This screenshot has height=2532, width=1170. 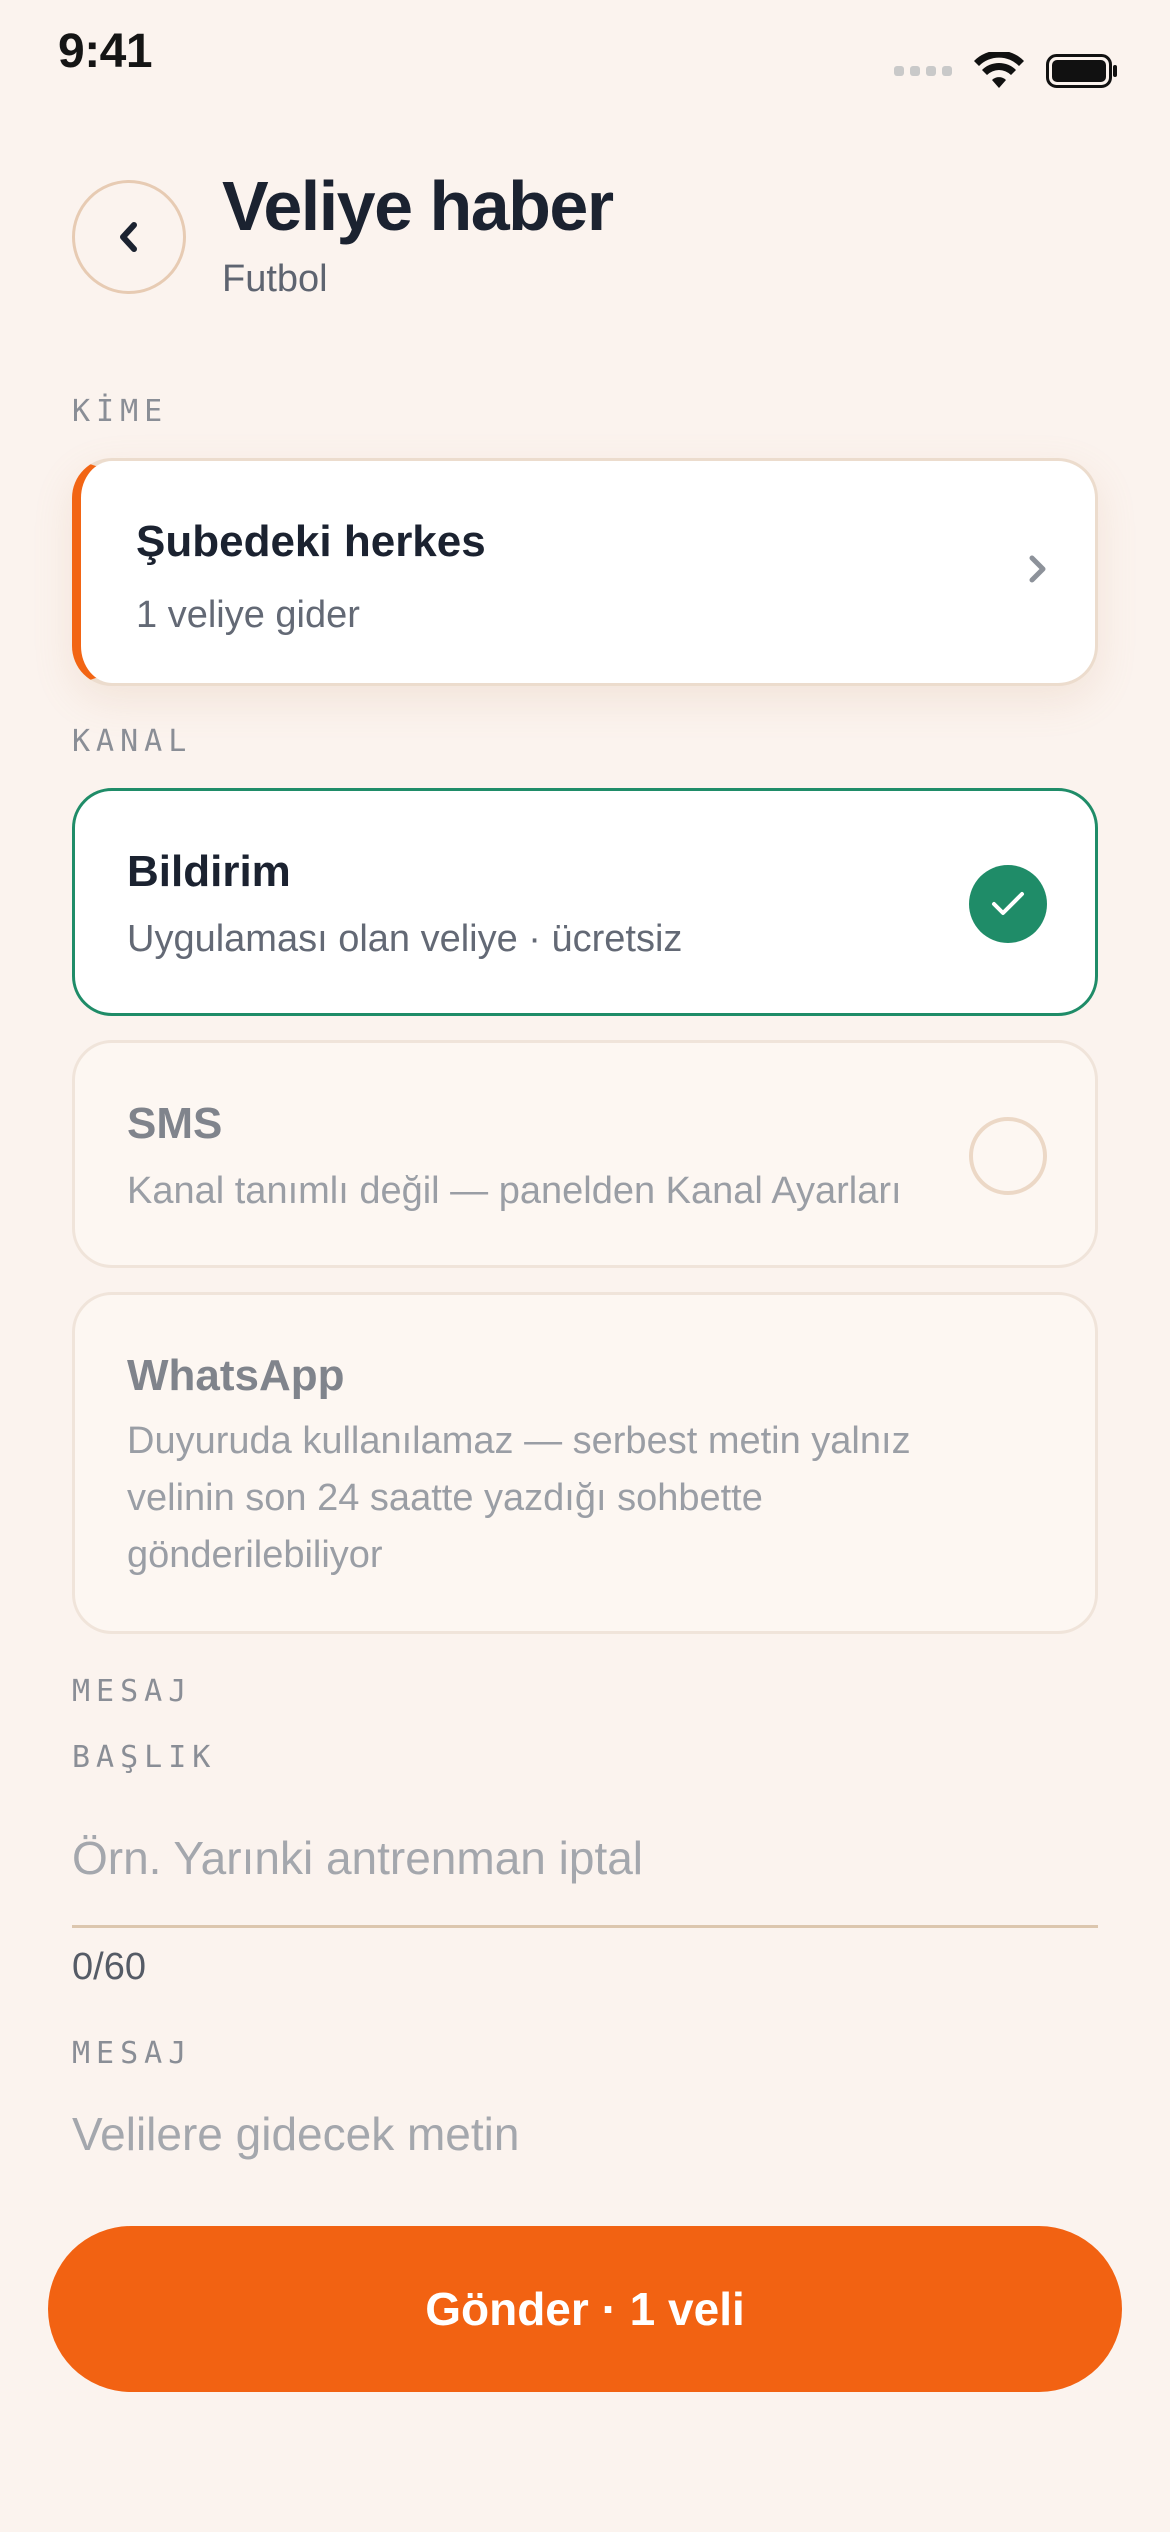 I want to click on channel-option-subtitle: Uygulaması olan veliye · ücretsiz, so click(x=405, y=939).